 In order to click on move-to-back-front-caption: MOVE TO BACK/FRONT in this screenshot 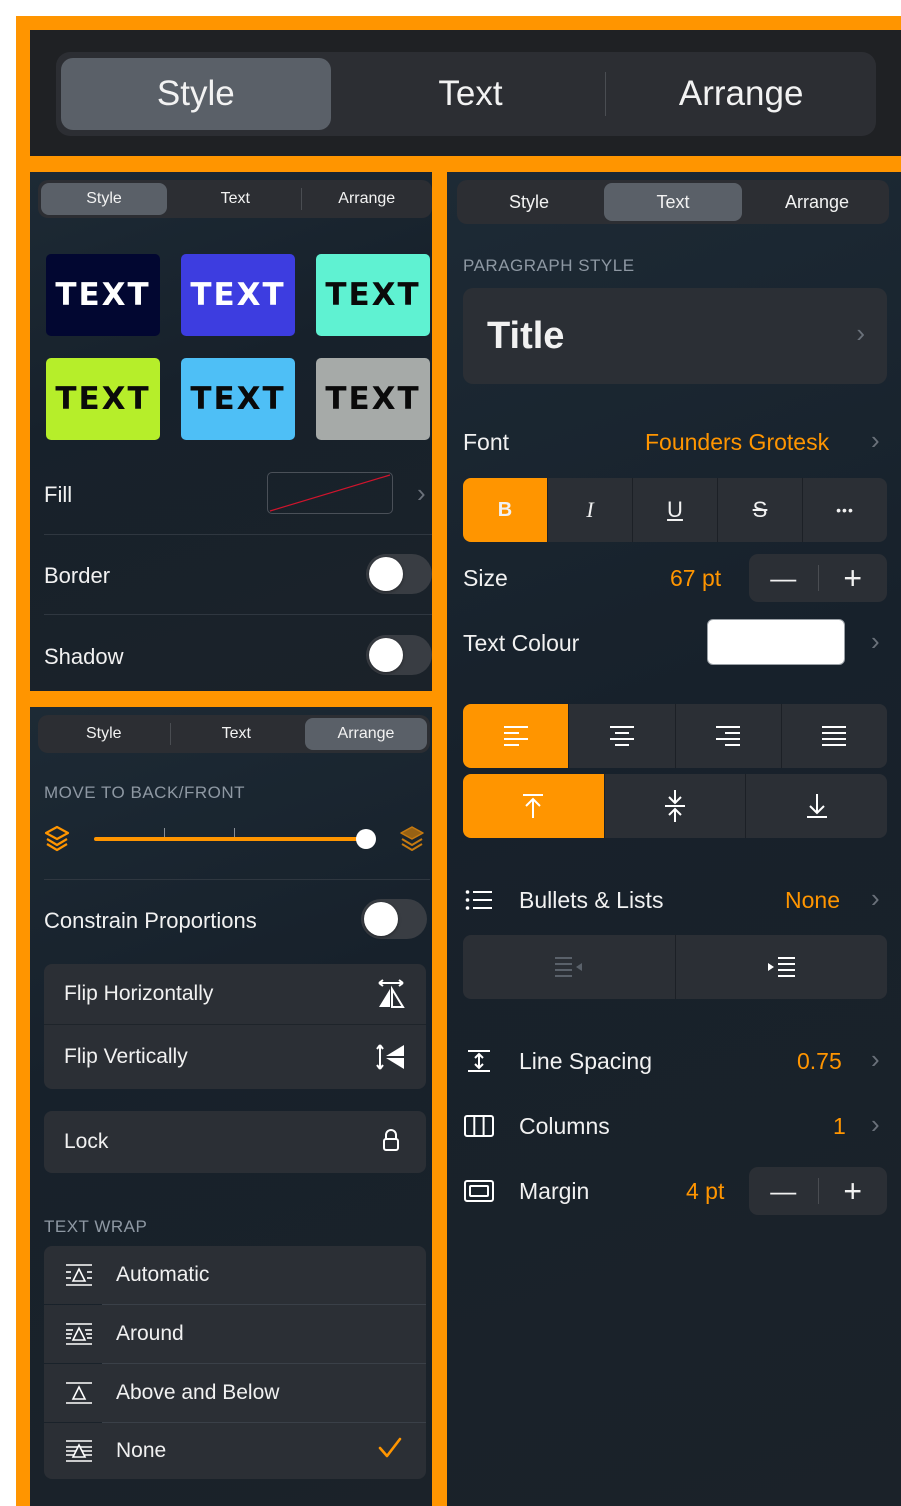, I will do `click(145, 792)`.